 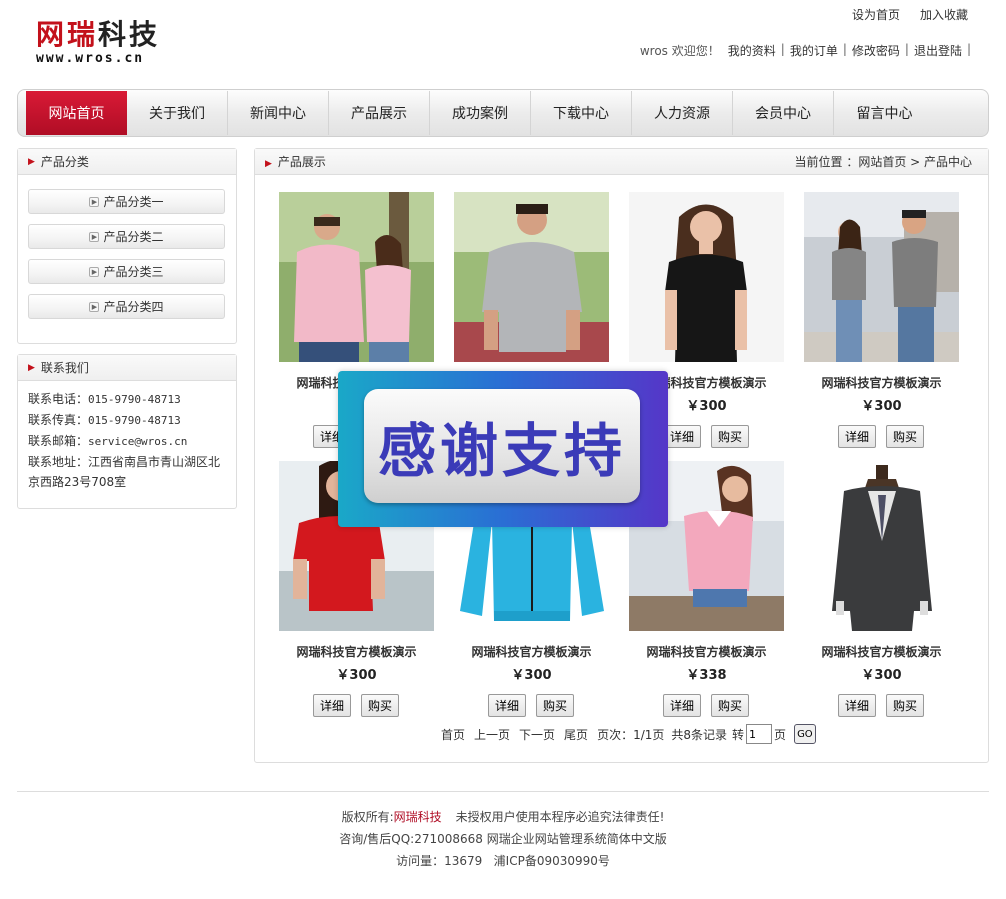 What do you see at coordinates (883, 162) in the screenshot?
I see `breadcrumb: 当前位置 ：网站首页 > 产品中心` at bounding box center [883, 162].